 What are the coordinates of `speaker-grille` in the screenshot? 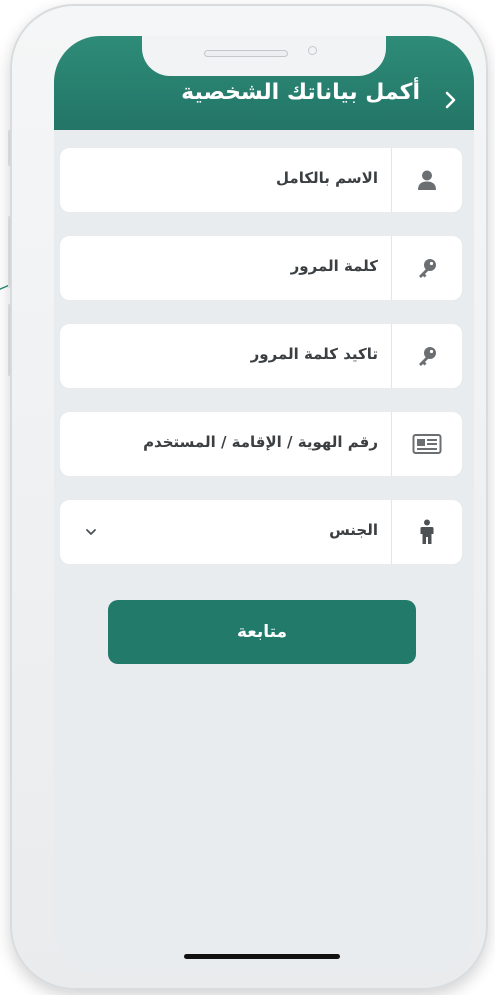 It's located at (246, 53).